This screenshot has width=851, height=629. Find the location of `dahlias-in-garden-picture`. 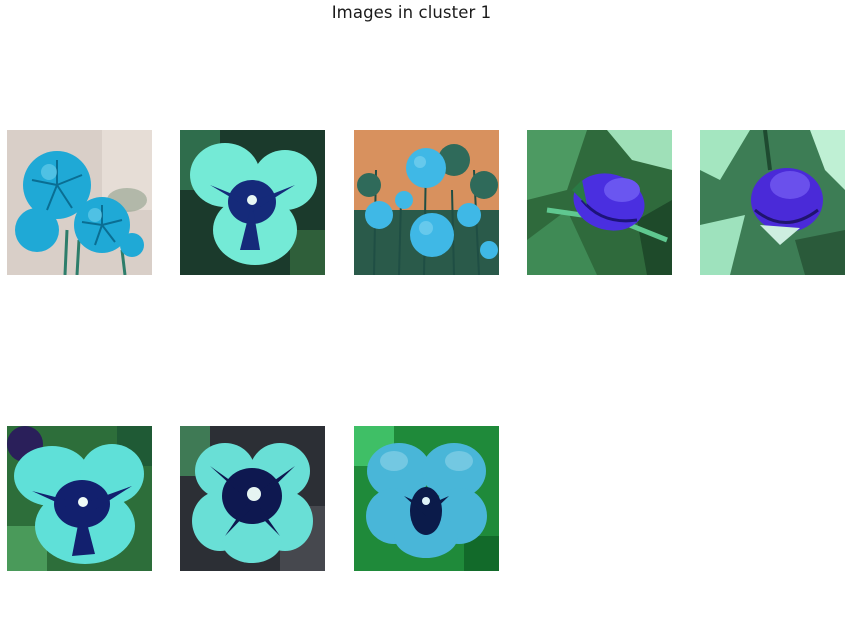

dahlias-in-garden-picture is located at coordinates (426, 202).